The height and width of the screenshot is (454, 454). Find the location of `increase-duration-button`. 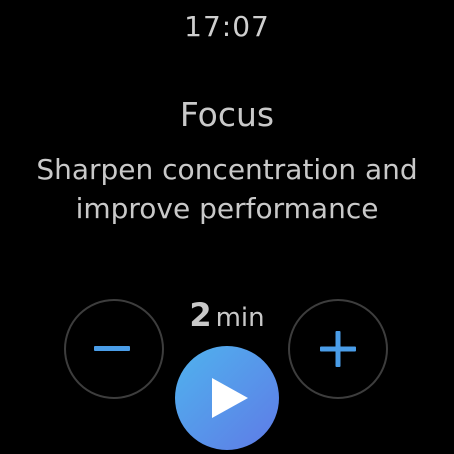

increase-duration-button is located at coordinates (338, 349).